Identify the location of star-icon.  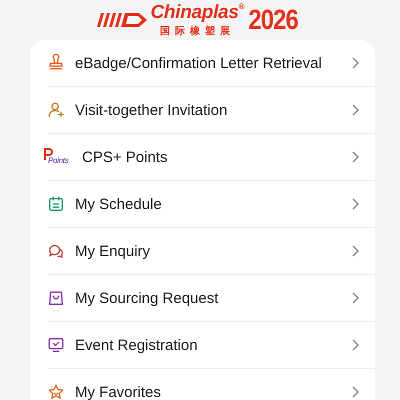
(56, 391).